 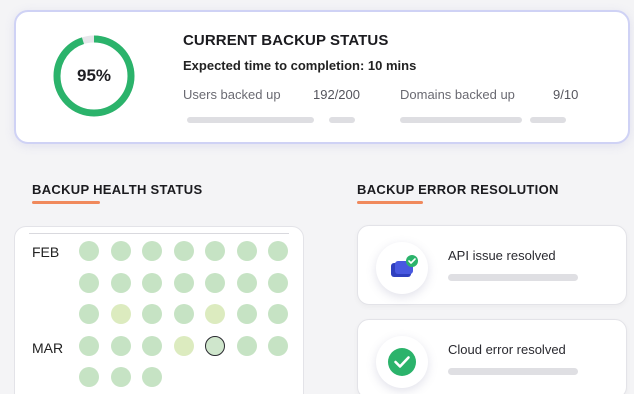 I want to click on resolution-card-cloud: Cloud error resolved, so click(x=492, y=356).